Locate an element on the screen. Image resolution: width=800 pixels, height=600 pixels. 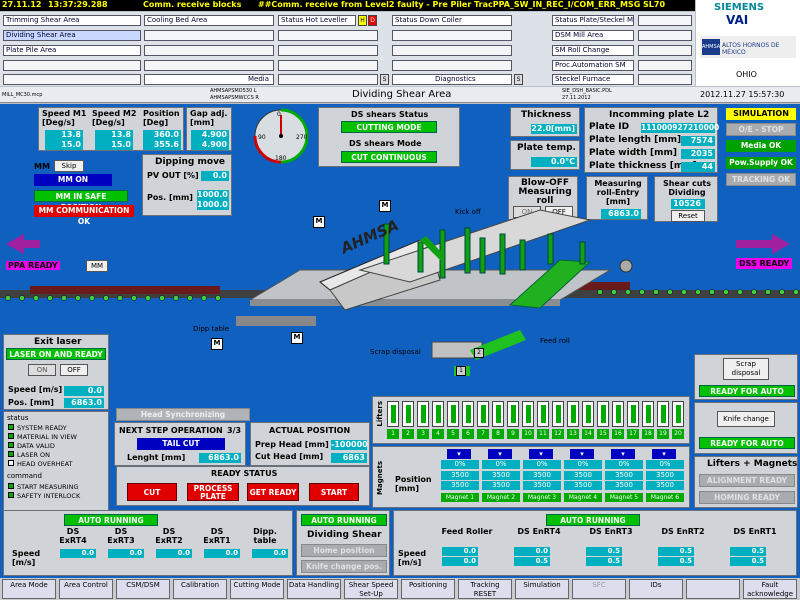
function-key: Fault acknowledge is located at coordinates (770, 589).